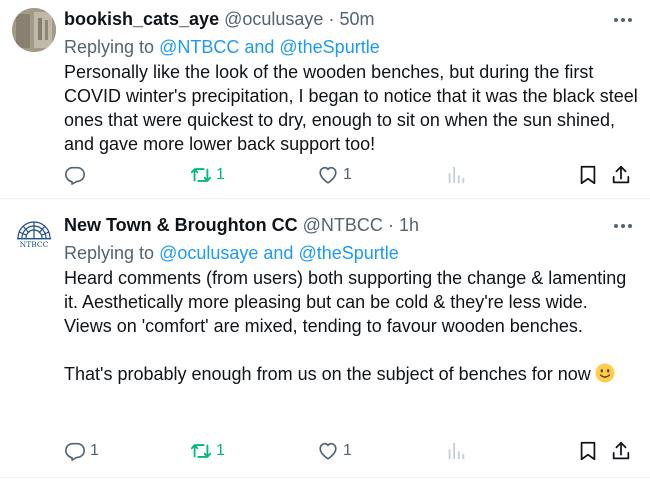 The width and height of the screenshot is (650, 480). I want to click on replying-to: Replying to @NTBCC and @theSpurtle, so click(222, 47).